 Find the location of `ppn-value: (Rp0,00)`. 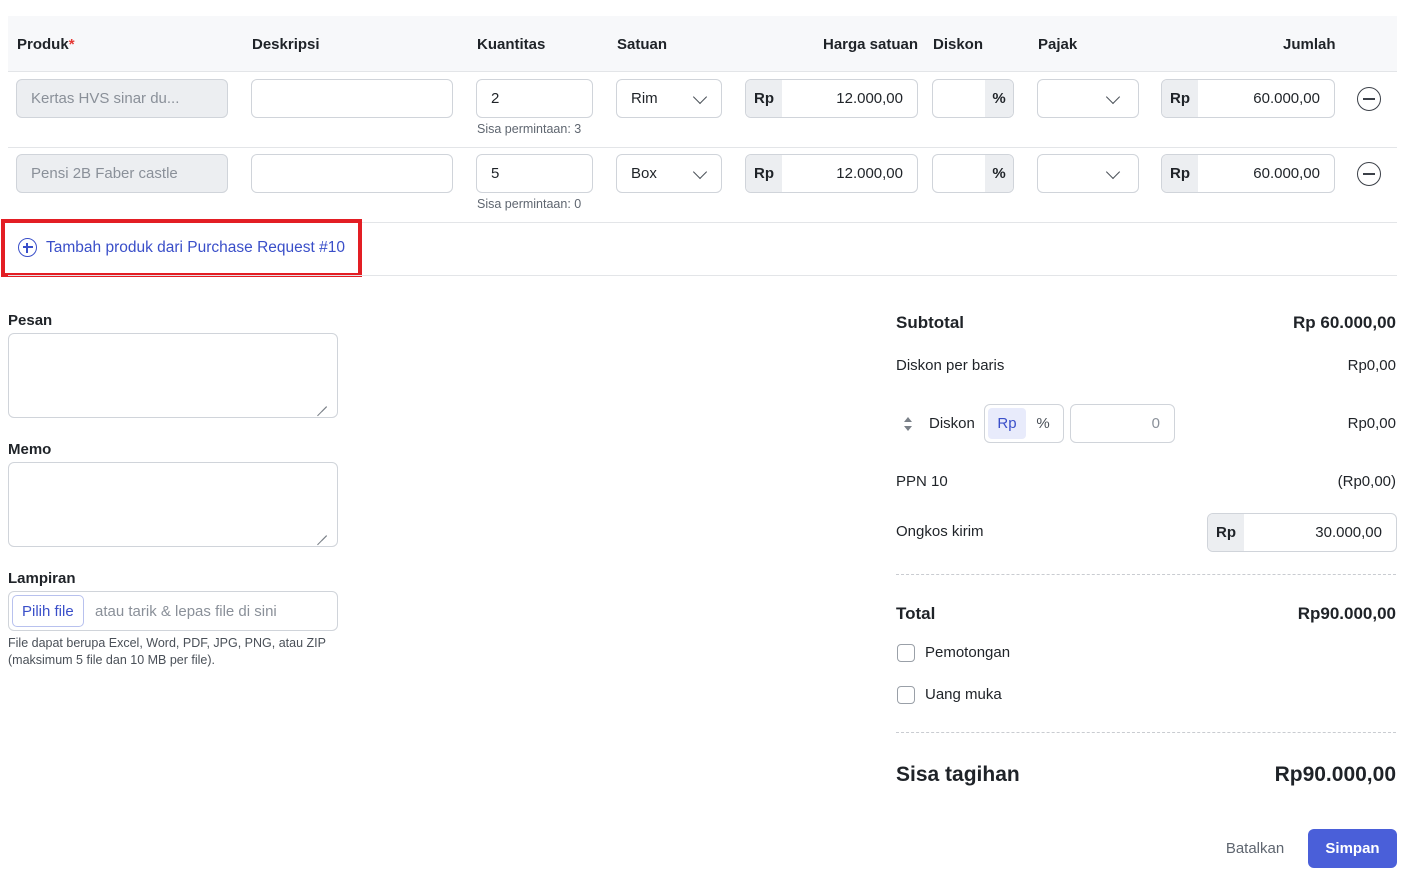

ppn-value: (Rp0,00) is located at coordinates (1366, 481).